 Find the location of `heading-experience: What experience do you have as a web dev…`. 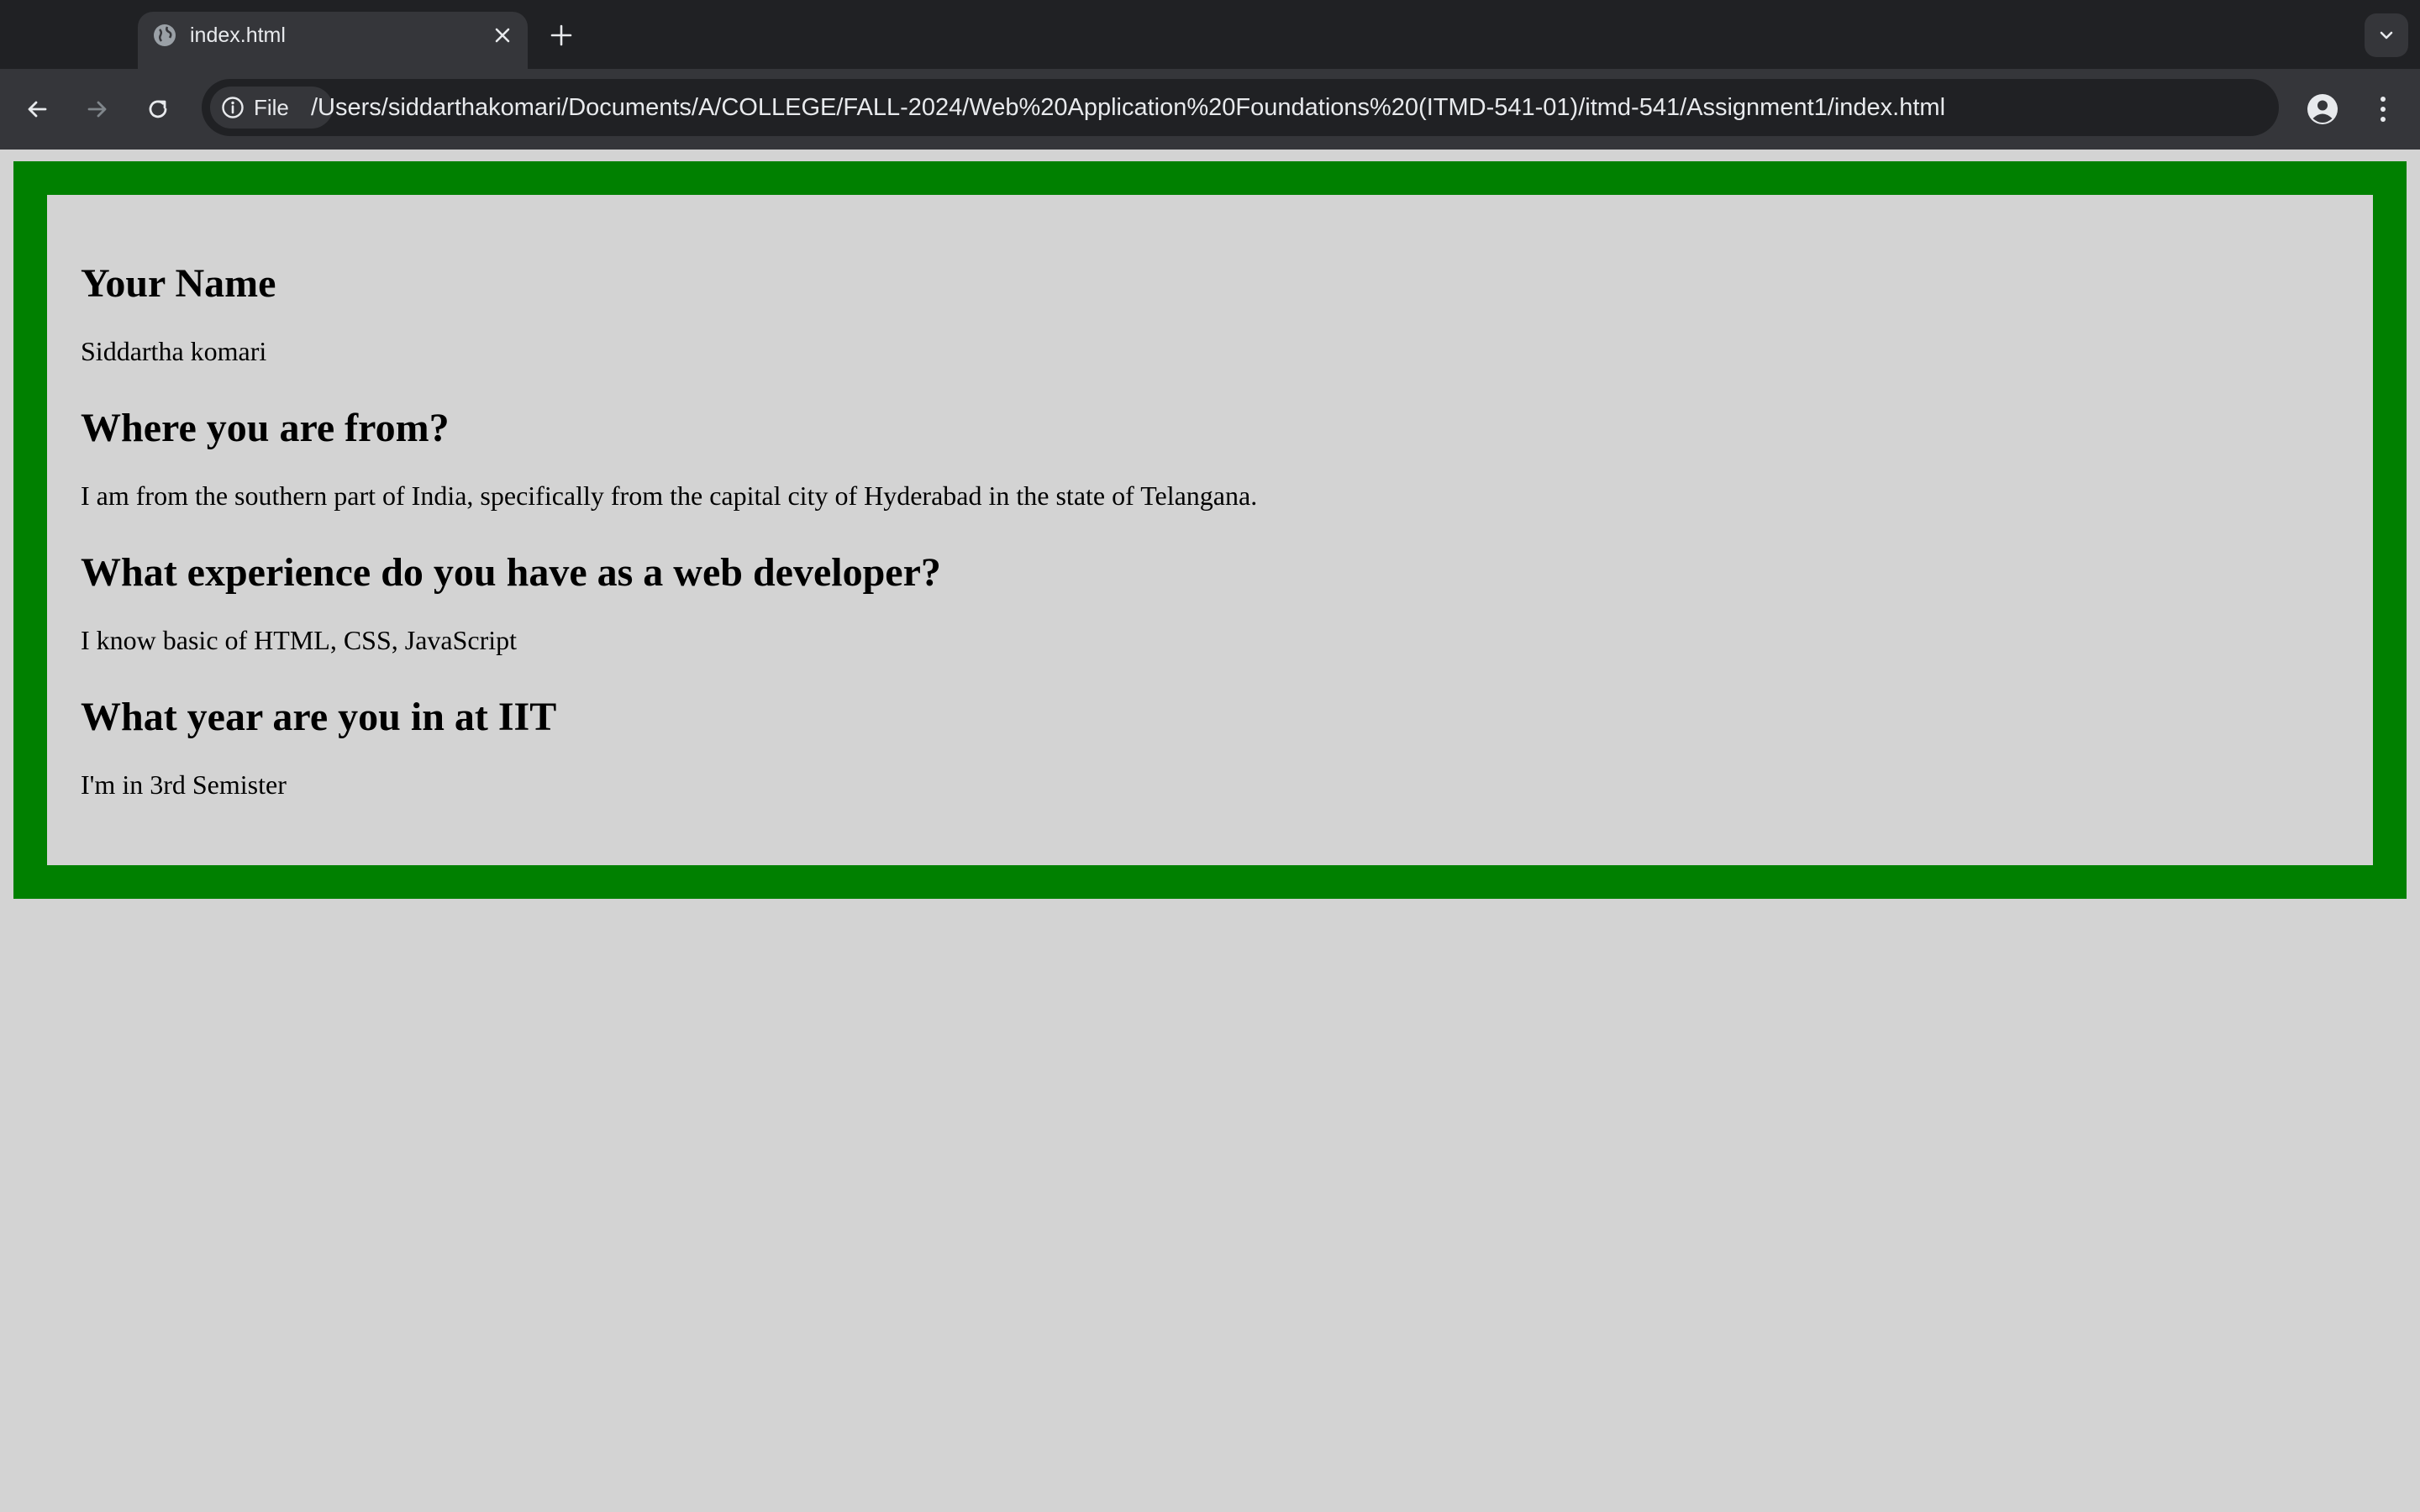

heading-experience: What experience do you have as a web dev… is located at coordinates (511, 572).